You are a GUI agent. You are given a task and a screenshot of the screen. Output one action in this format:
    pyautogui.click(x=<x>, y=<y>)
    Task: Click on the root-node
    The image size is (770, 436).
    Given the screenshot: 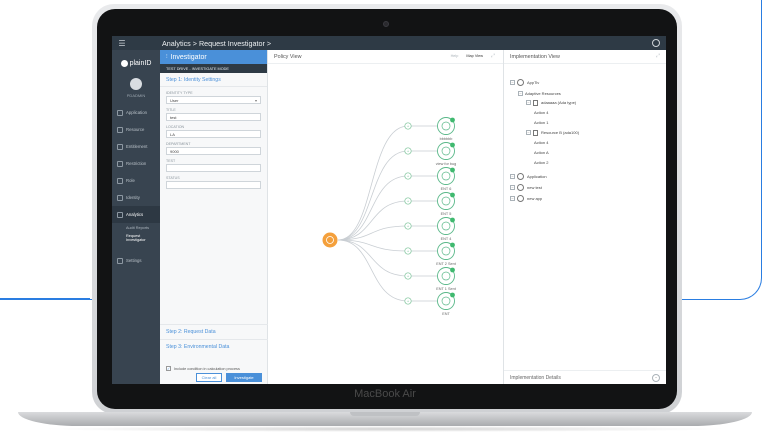 What is the action you would take?
    pyautogui.click(x=330, y=240)
    